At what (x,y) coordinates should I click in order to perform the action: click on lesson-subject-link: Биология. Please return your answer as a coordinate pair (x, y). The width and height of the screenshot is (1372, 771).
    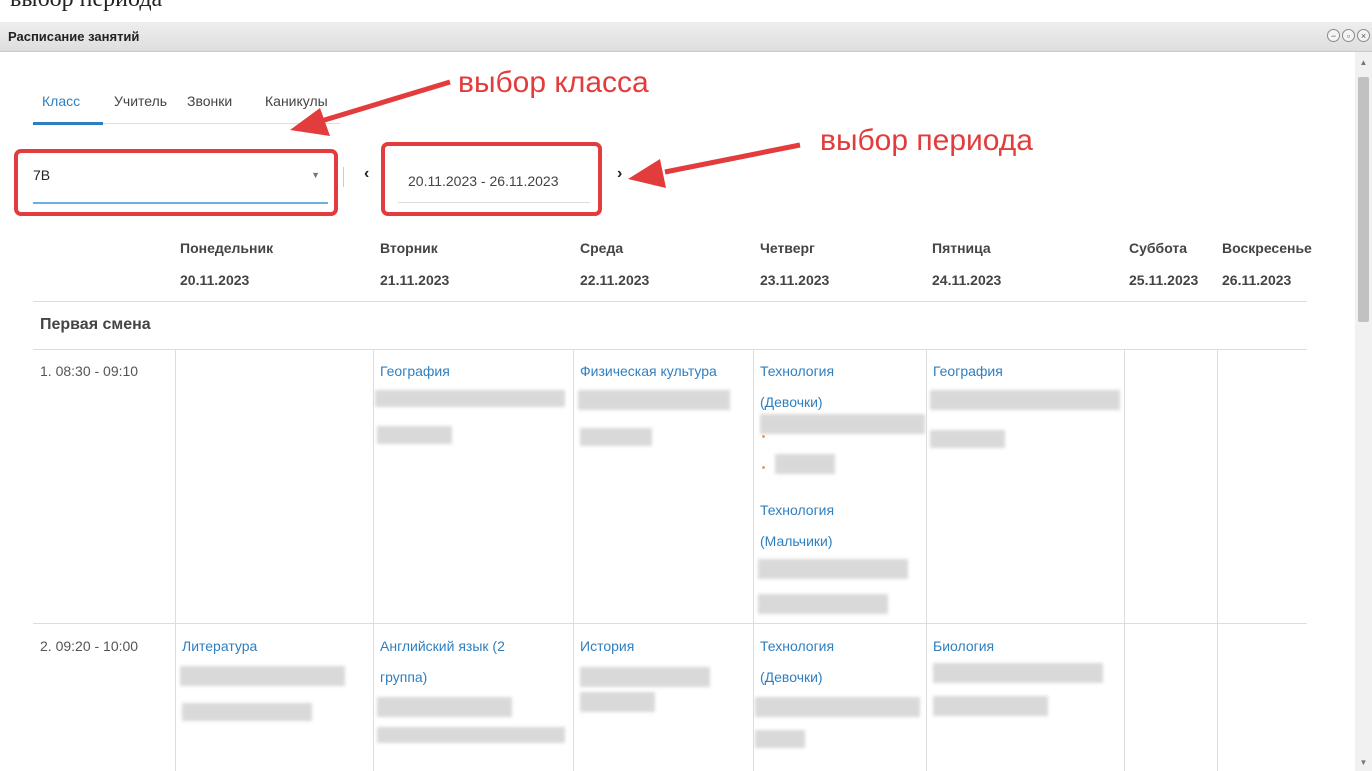
    Looking at the image, I should click on (963, 646).